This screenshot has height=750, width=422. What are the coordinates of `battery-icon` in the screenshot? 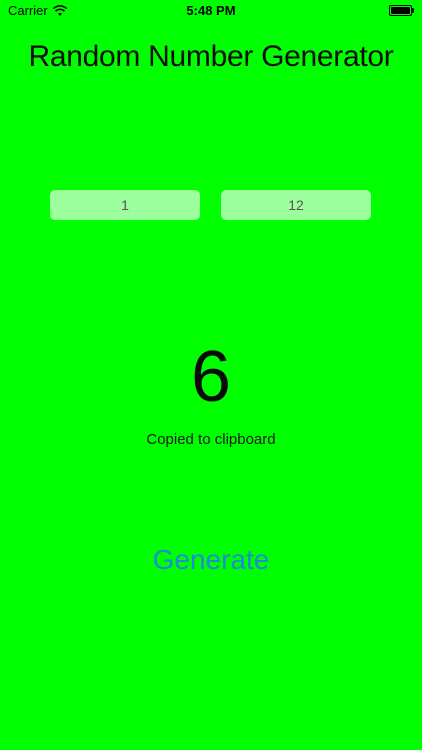 It's located at (401, 10).